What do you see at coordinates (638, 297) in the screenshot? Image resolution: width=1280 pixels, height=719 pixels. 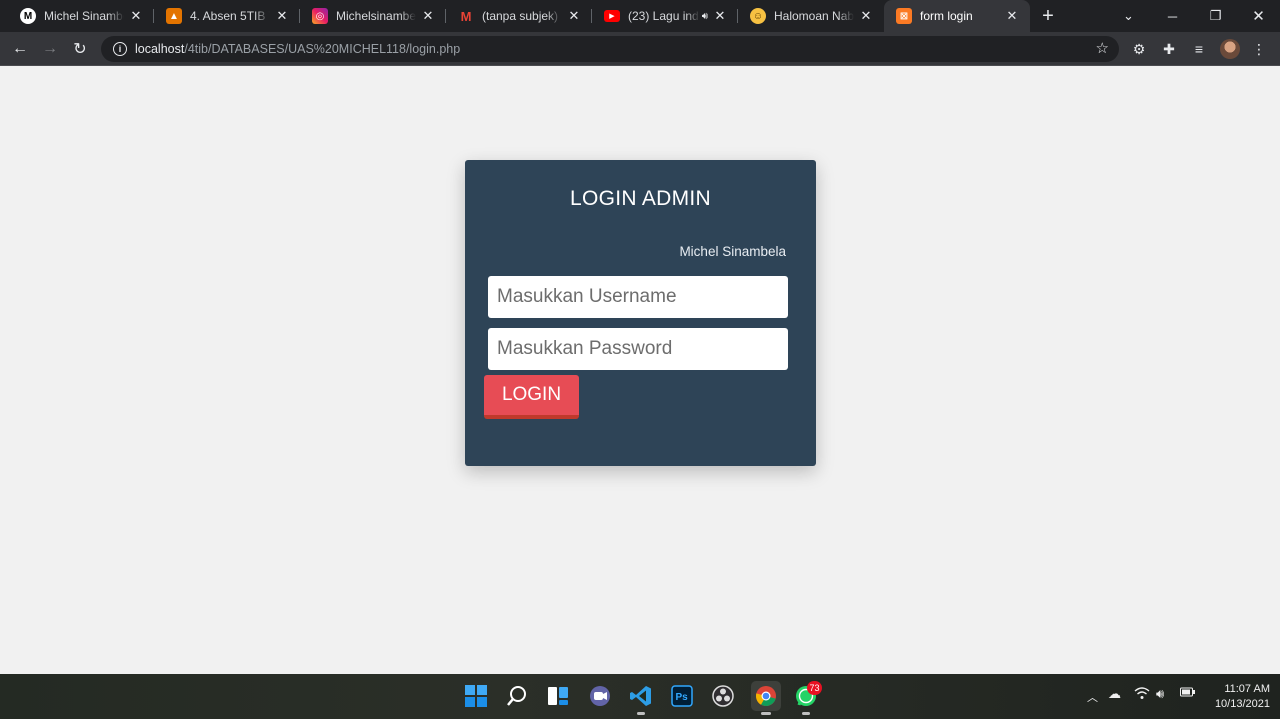 I see `username-input` at bounding box center [638, 297].